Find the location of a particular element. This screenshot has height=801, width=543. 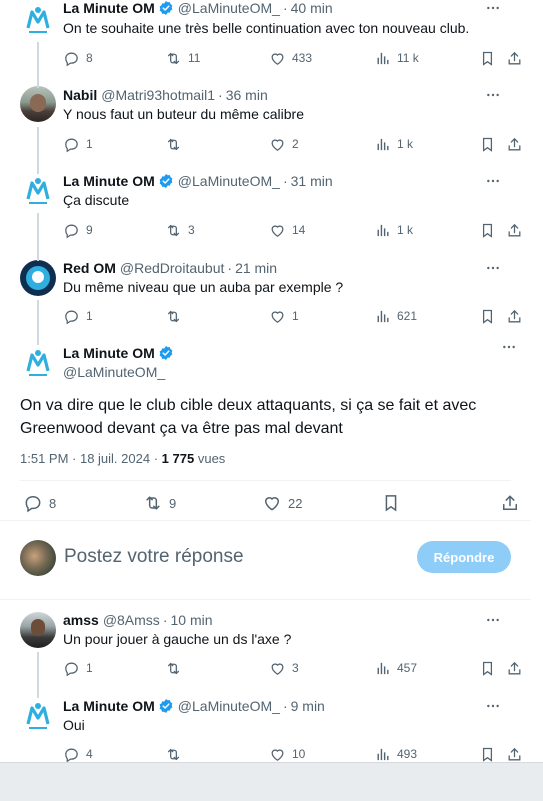

like-button: 1 is located at coordinates (284, 316).